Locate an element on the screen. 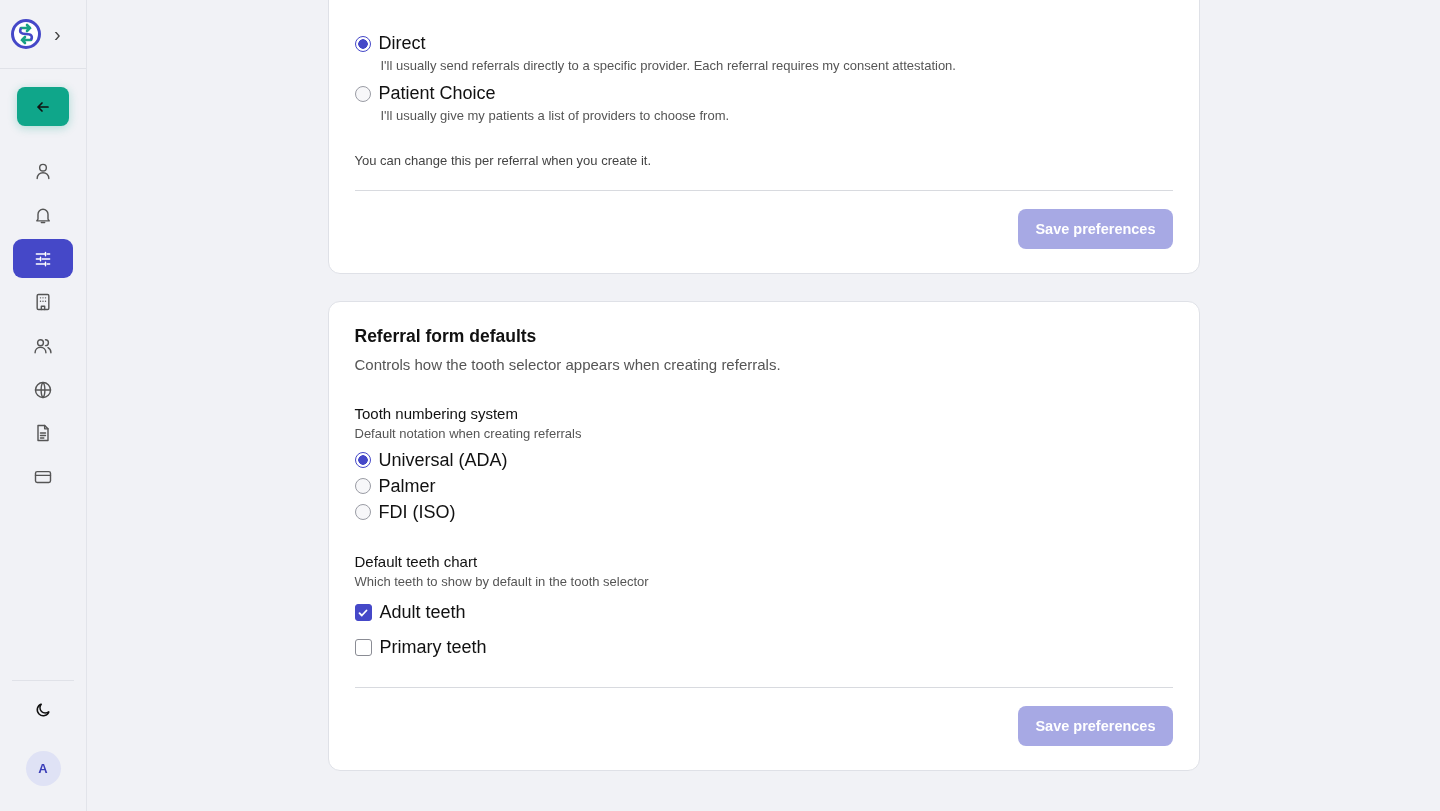  option-label: Patient Choice is located at coordinates (437, 93).